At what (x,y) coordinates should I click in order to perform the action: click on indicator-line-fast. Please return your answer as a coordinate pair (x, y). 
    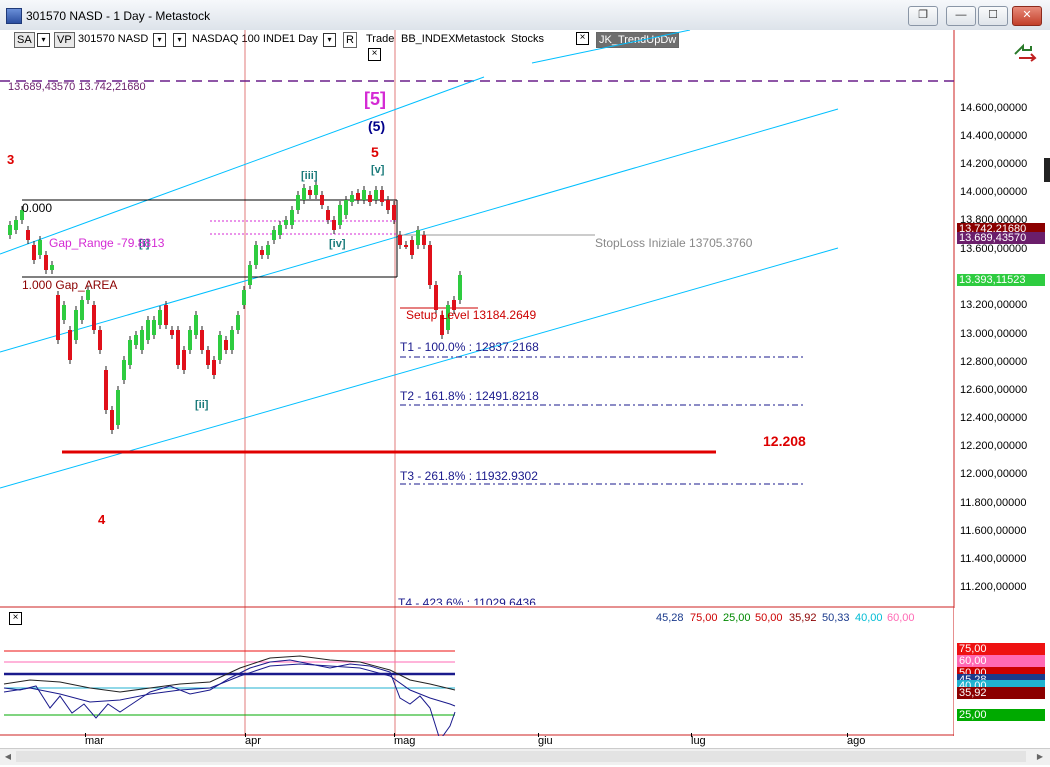
    Looking at the image, I should click on (229, 697).